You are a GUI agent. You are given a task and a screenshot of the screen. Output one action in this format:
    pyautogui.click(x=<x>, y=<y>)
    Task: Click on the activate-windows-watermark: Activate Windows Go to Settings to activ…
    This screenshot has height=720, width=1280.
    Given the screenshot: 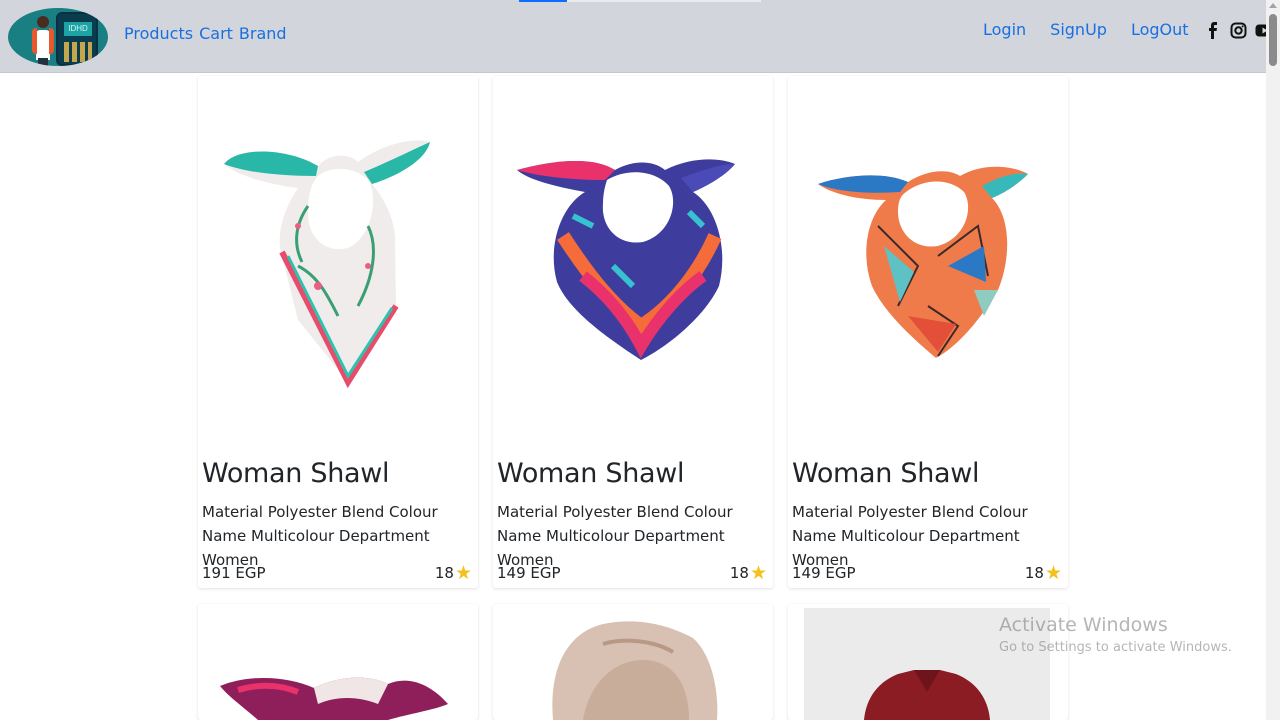 What is the action you would take?
    pyautogui.click(x=1115, y=634)
    